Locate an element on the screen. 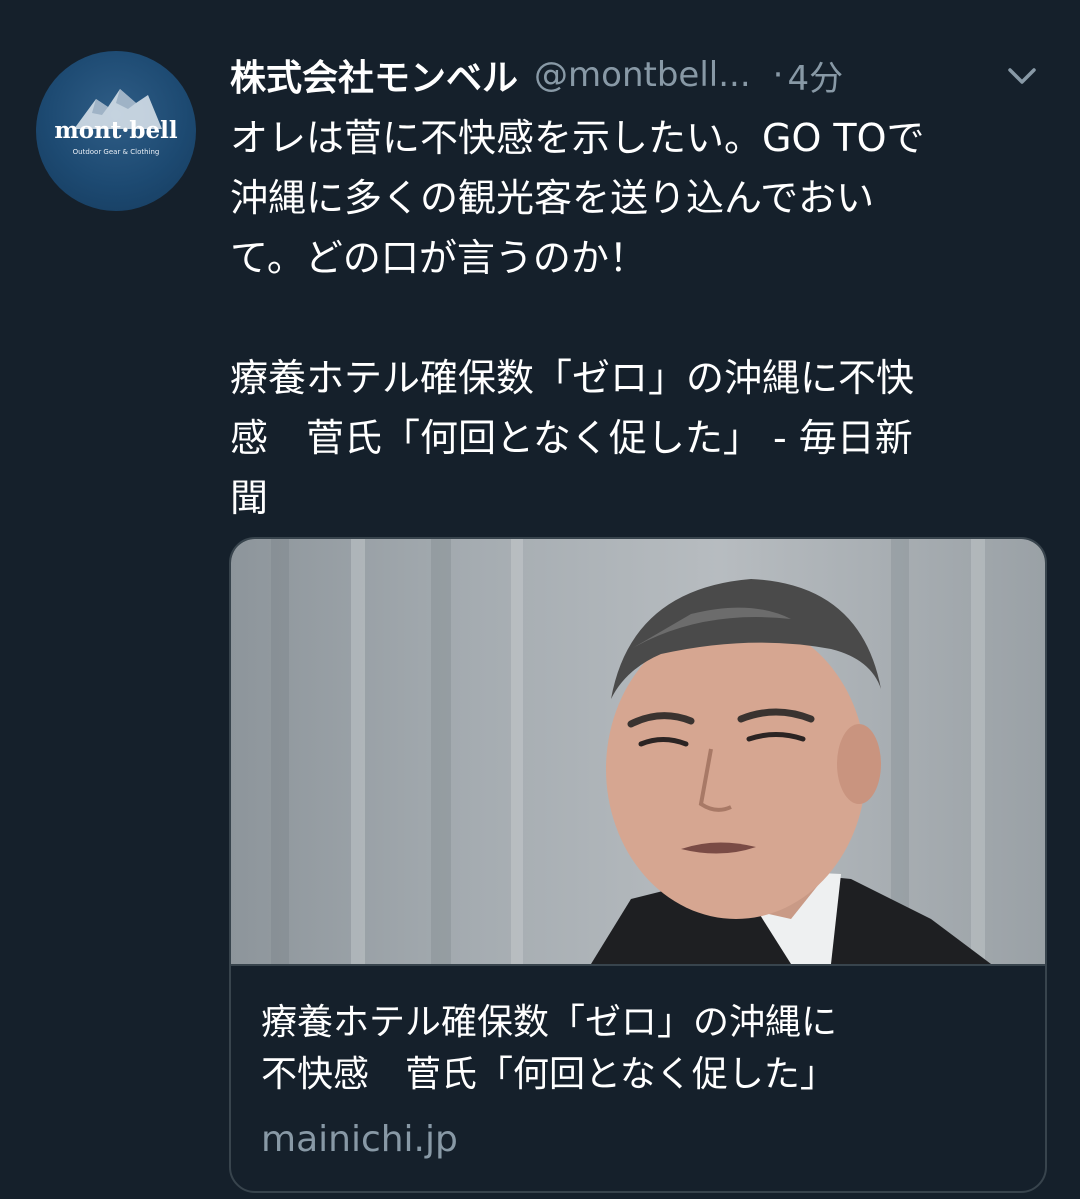  avatar: mont·bell Outdoor Gear & Clothing is located at coordinates (116, 131).